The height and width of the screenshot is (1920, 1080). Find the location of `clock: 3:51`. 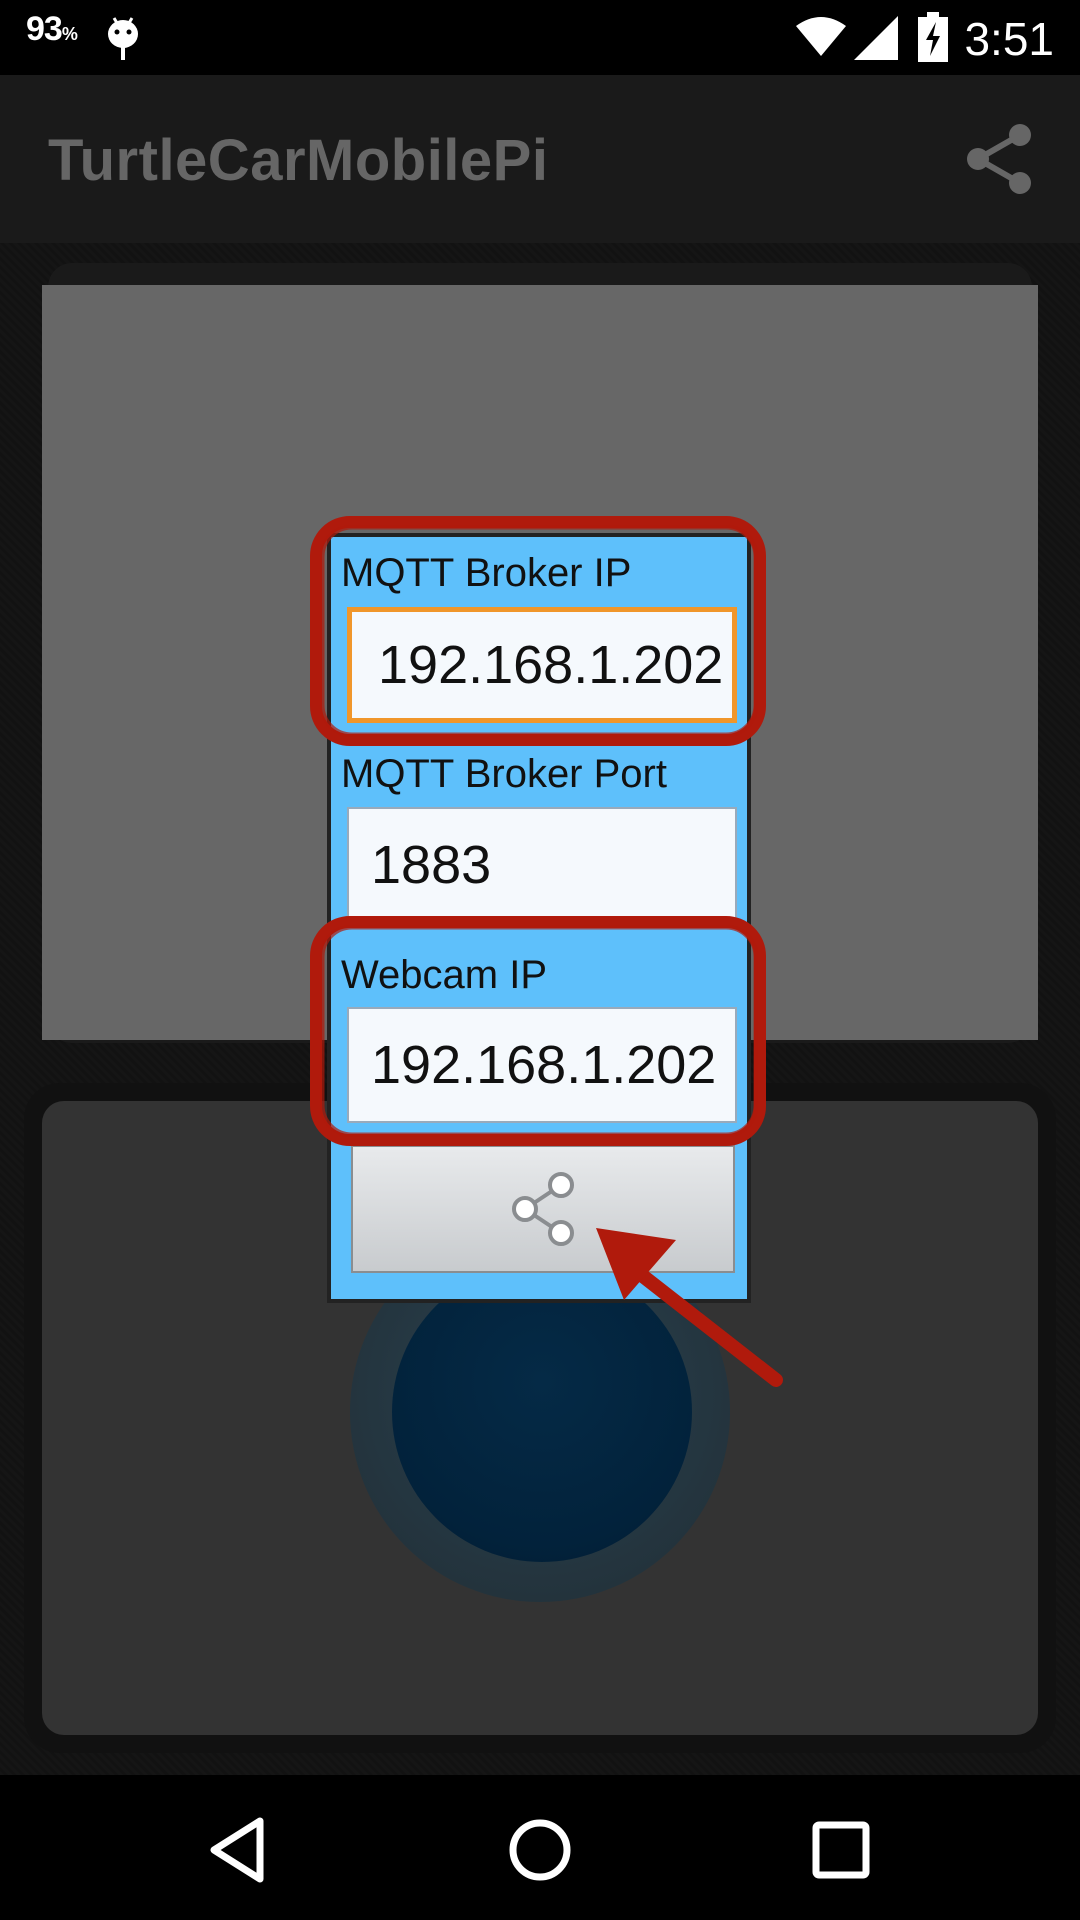

clock: 3:51 is located at coordinates (1009, 39).